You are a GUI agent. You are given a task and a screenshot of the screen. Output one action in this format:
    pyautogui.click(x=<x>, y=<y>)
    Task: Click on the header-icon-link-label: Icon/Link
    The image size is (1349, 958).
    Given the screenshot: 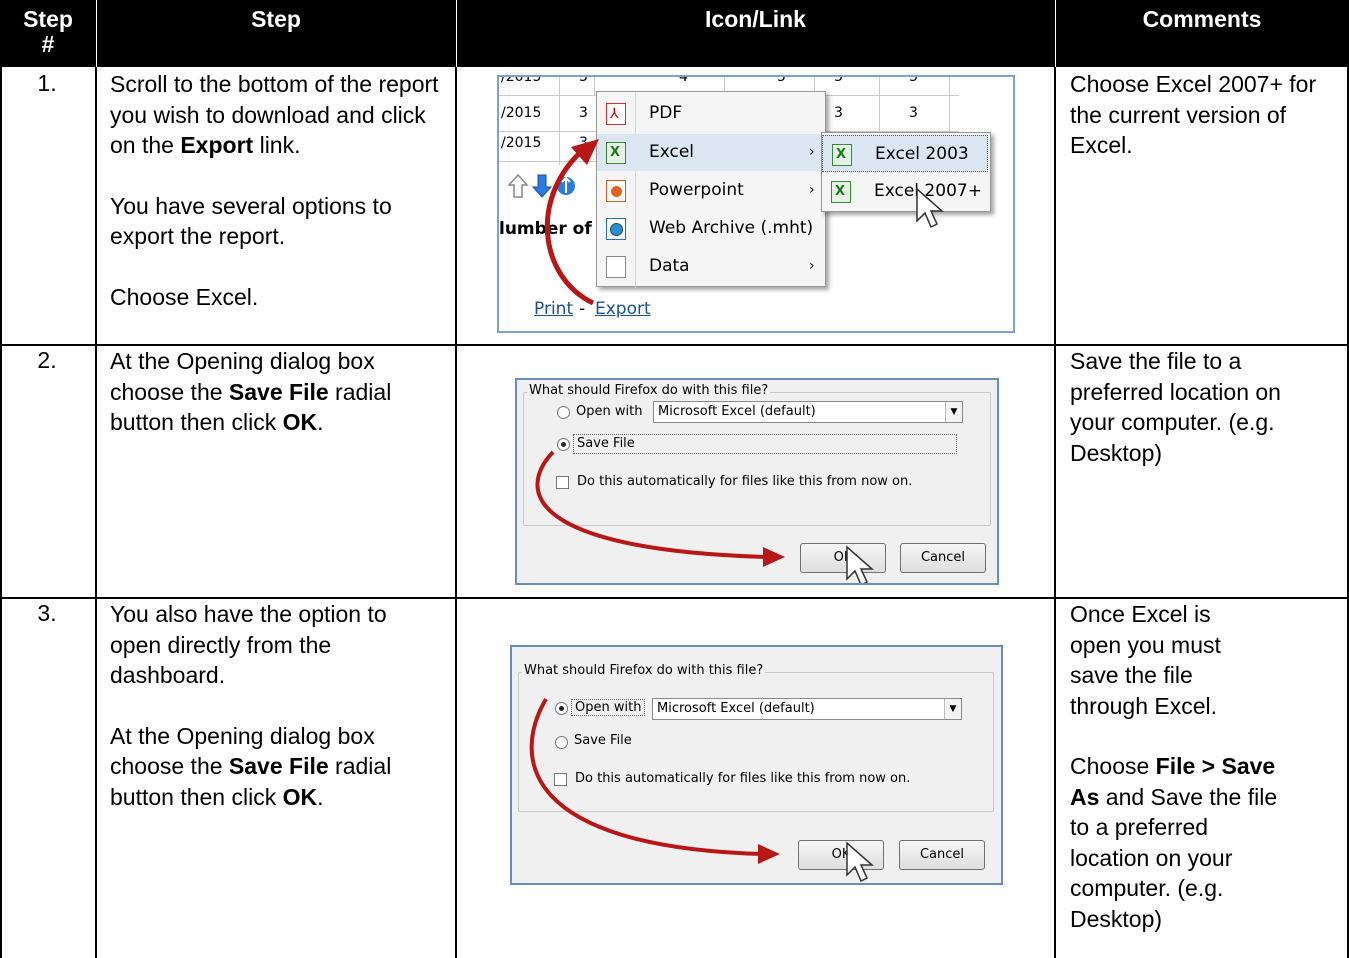 What is the action you would take?
    pyautogui.click(x=755, y=19)
    